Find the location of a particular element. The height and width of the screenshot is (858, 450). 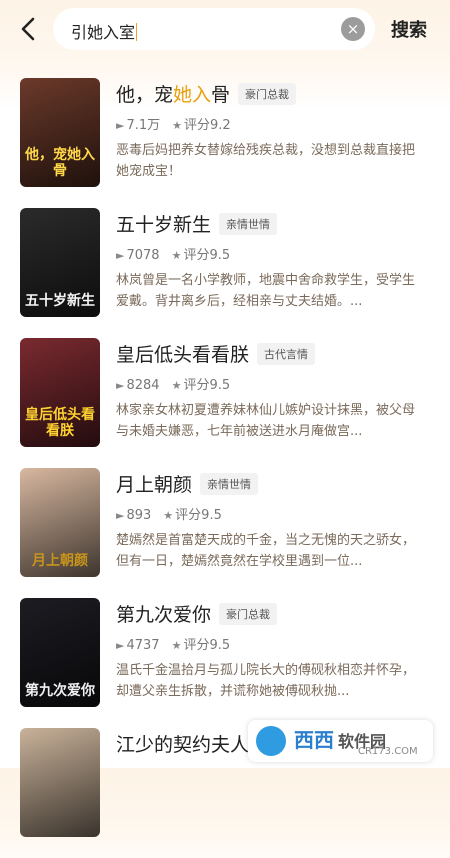

stats-line: ► 7078 ★ 评分9.5 is located at coordinates (173, 253).